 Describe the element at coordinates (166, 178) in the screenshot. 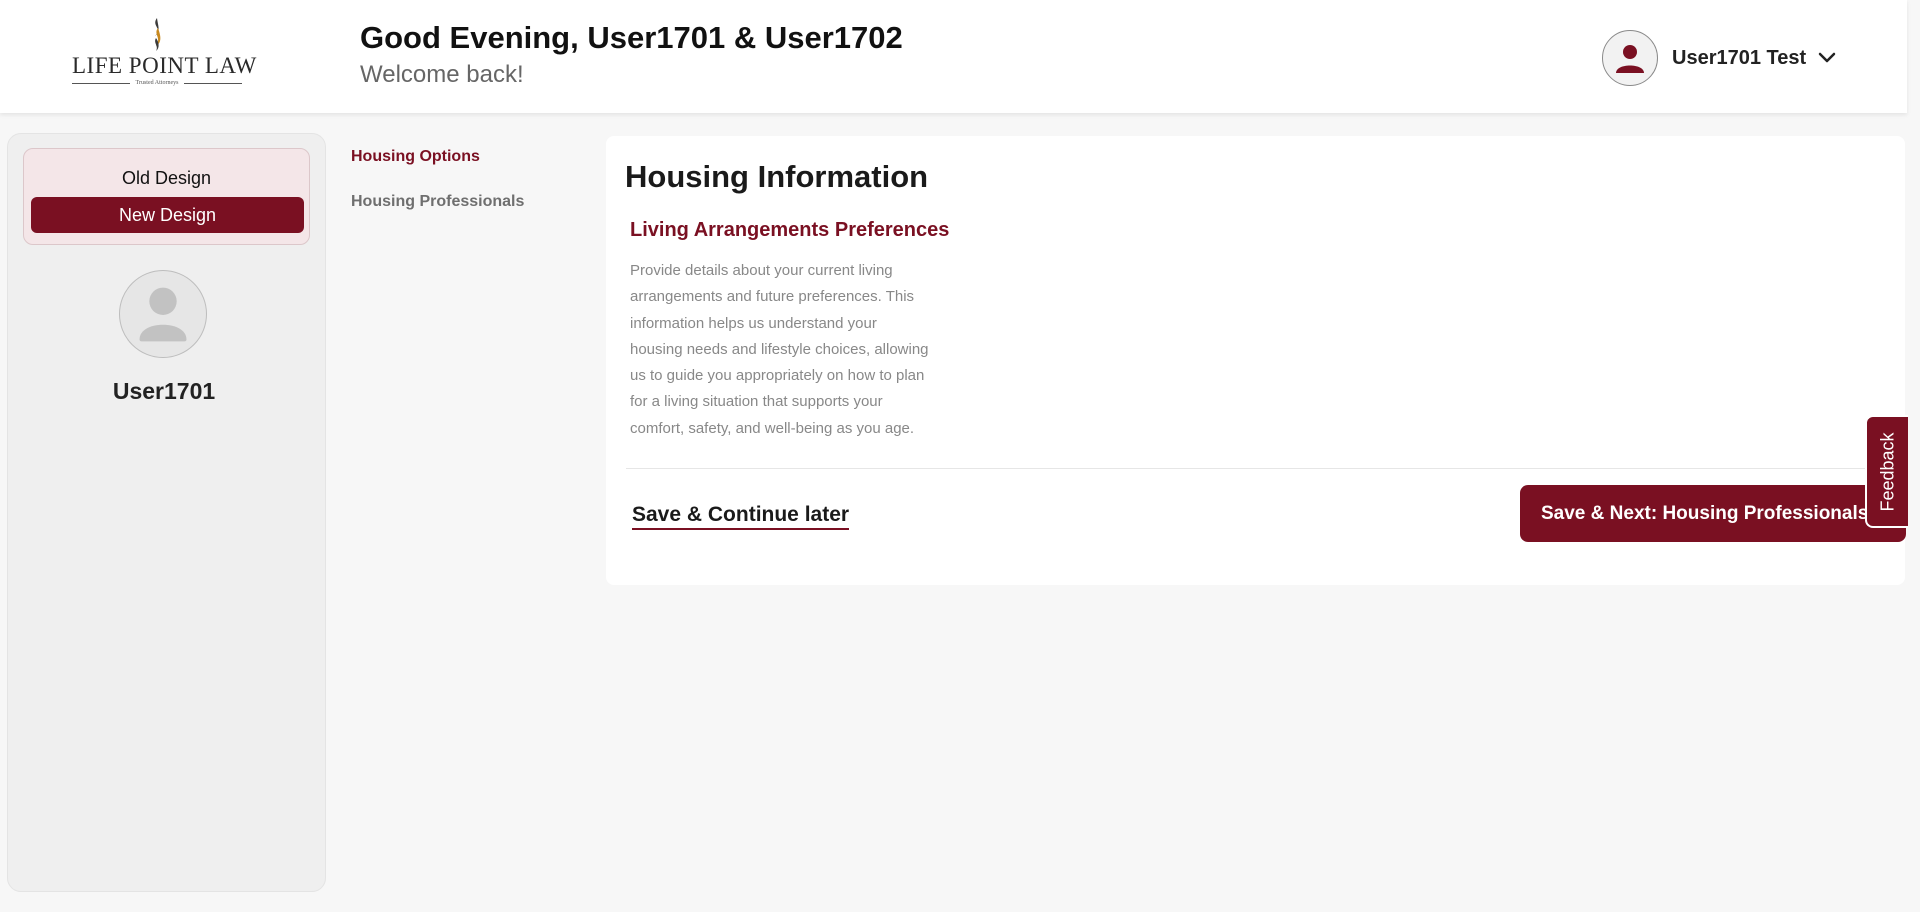

I see `old-design-option: Old Design` at that location.